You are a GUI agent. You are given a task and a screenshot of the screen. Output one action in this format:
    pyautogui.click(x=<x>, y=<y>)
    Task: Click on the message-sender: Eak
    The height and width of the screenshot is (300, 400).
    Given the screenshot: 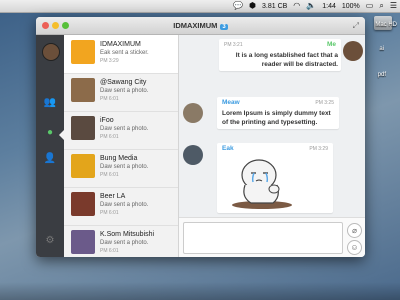 What is the action you would take?
    pyautogui.click(x=228, y=148)
    